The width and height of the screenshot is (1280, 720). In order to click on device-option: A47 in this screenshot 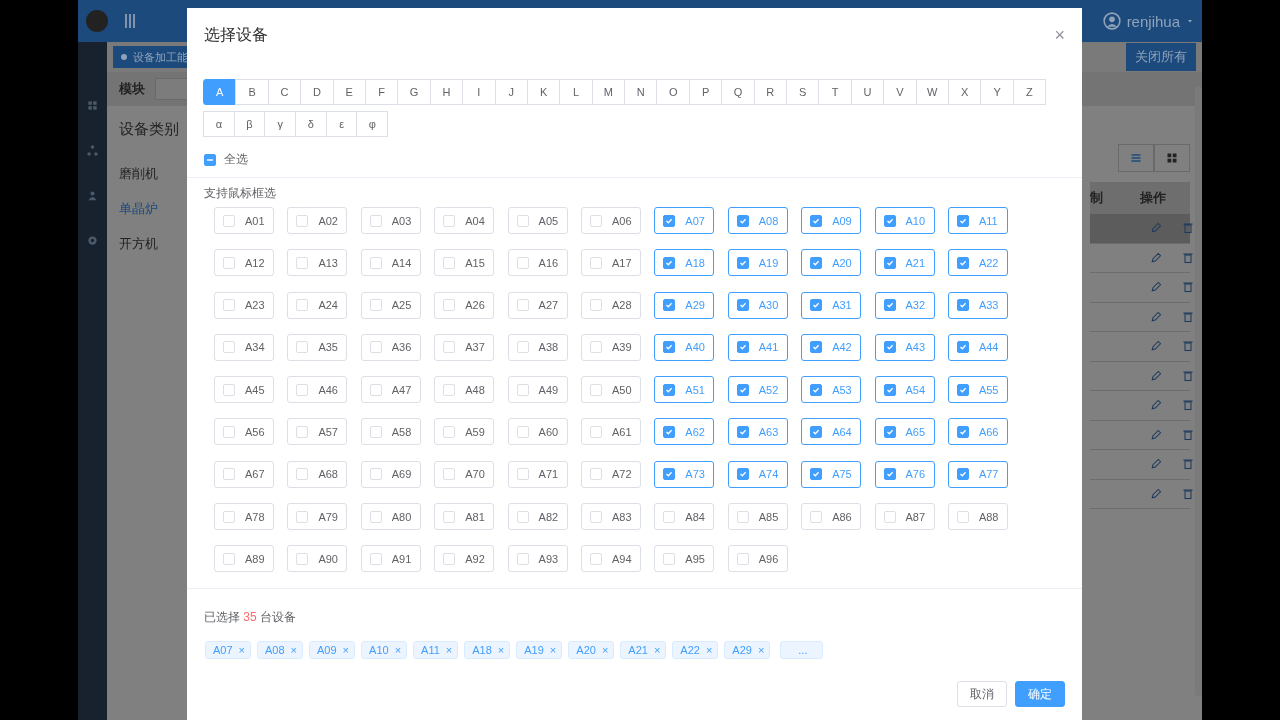, I will do `click(390, 390)`.